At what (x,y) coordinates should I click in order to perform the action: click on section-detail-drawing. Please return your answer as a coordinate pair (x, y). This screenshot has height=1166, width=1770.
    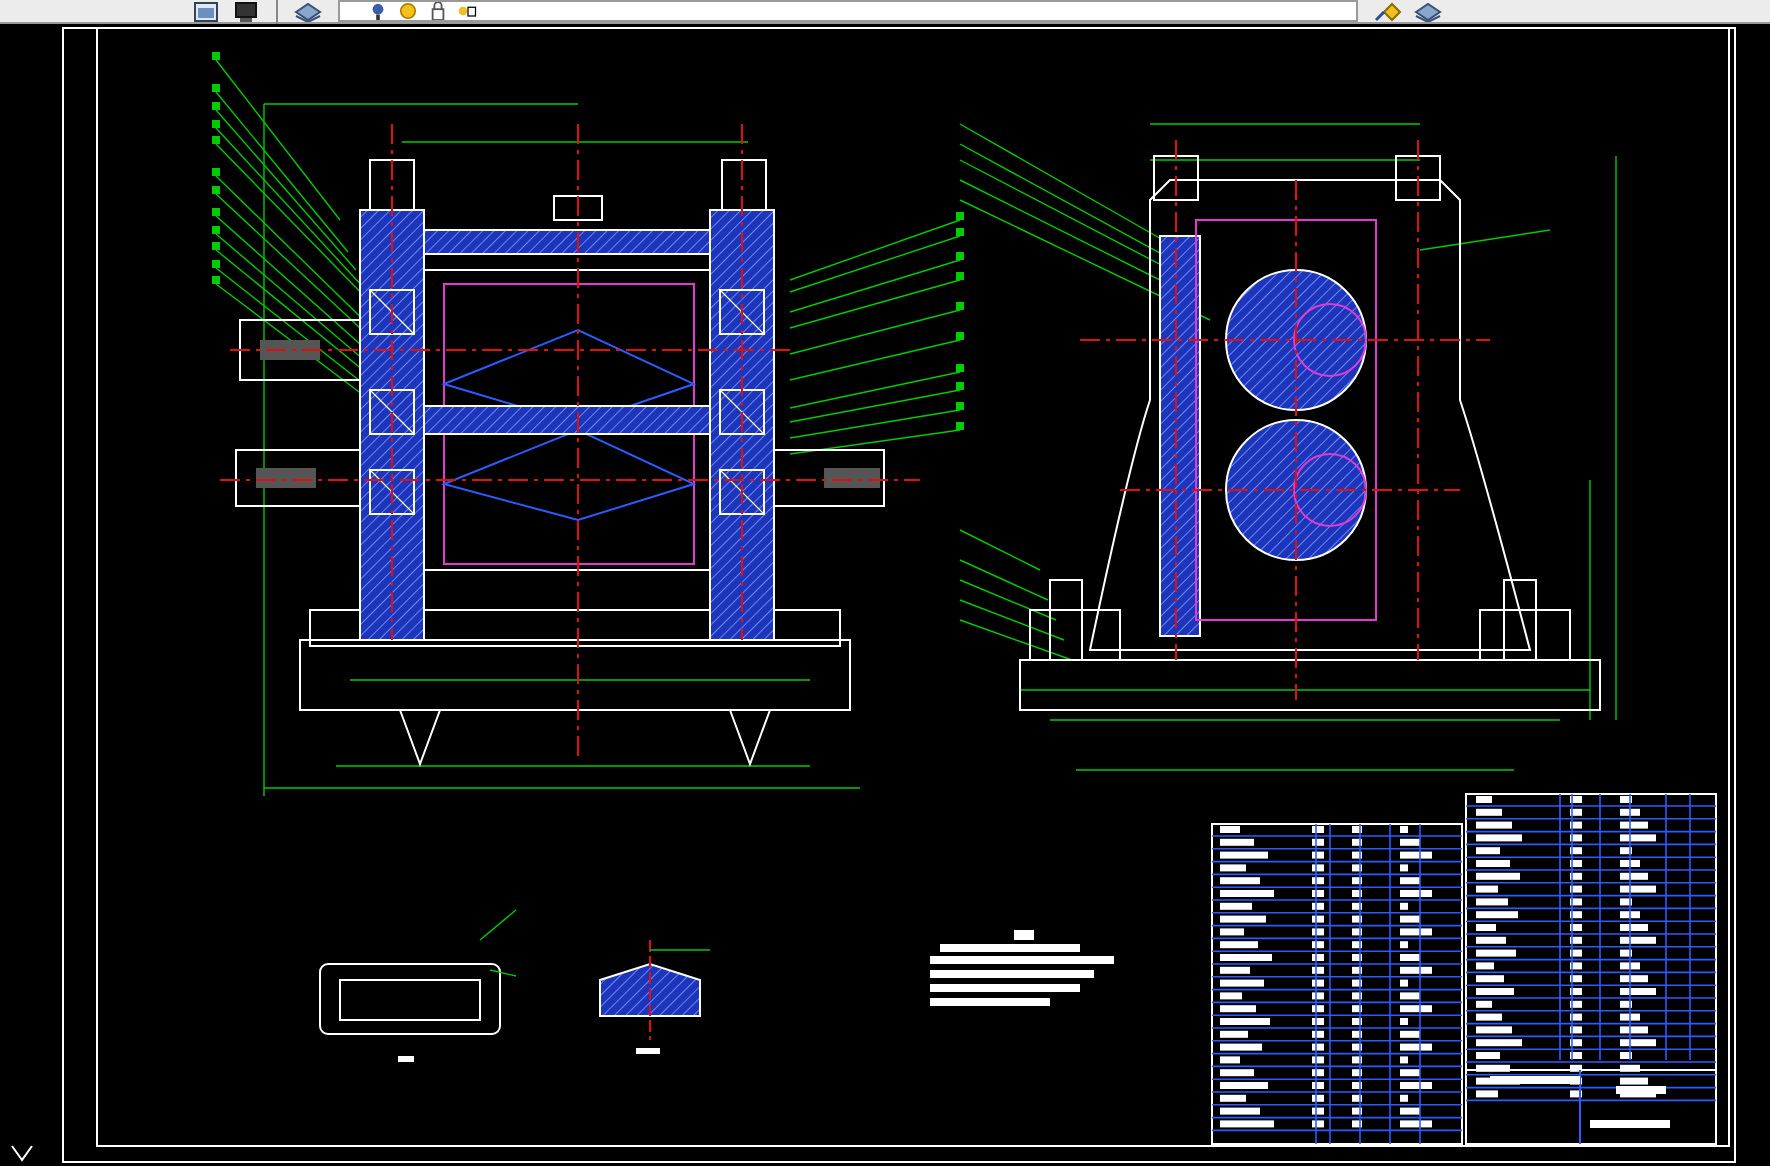
    Looking at the image, I should click on (655, 996).